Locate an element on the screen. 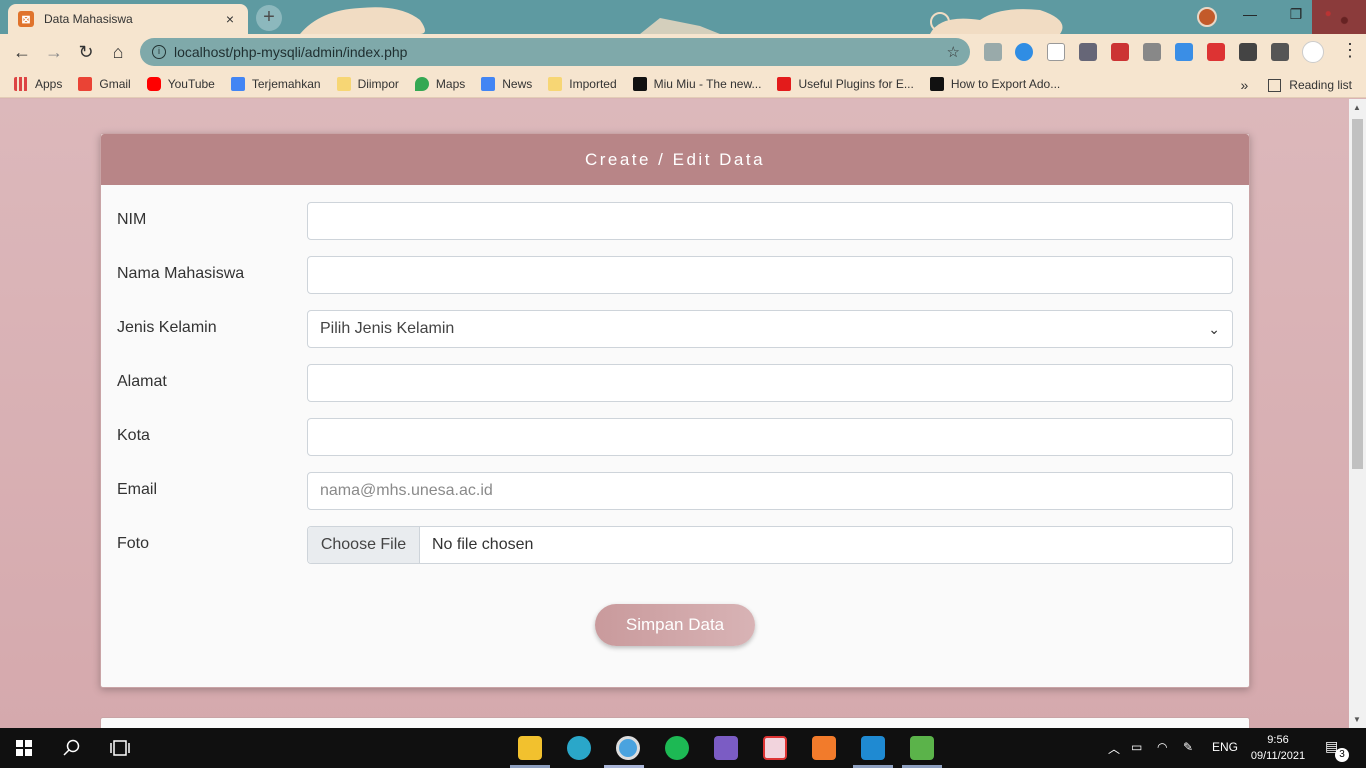 Image resolution: width=1366 pixels, height=768 pixels. next-card is located at coordinates (675, 722).